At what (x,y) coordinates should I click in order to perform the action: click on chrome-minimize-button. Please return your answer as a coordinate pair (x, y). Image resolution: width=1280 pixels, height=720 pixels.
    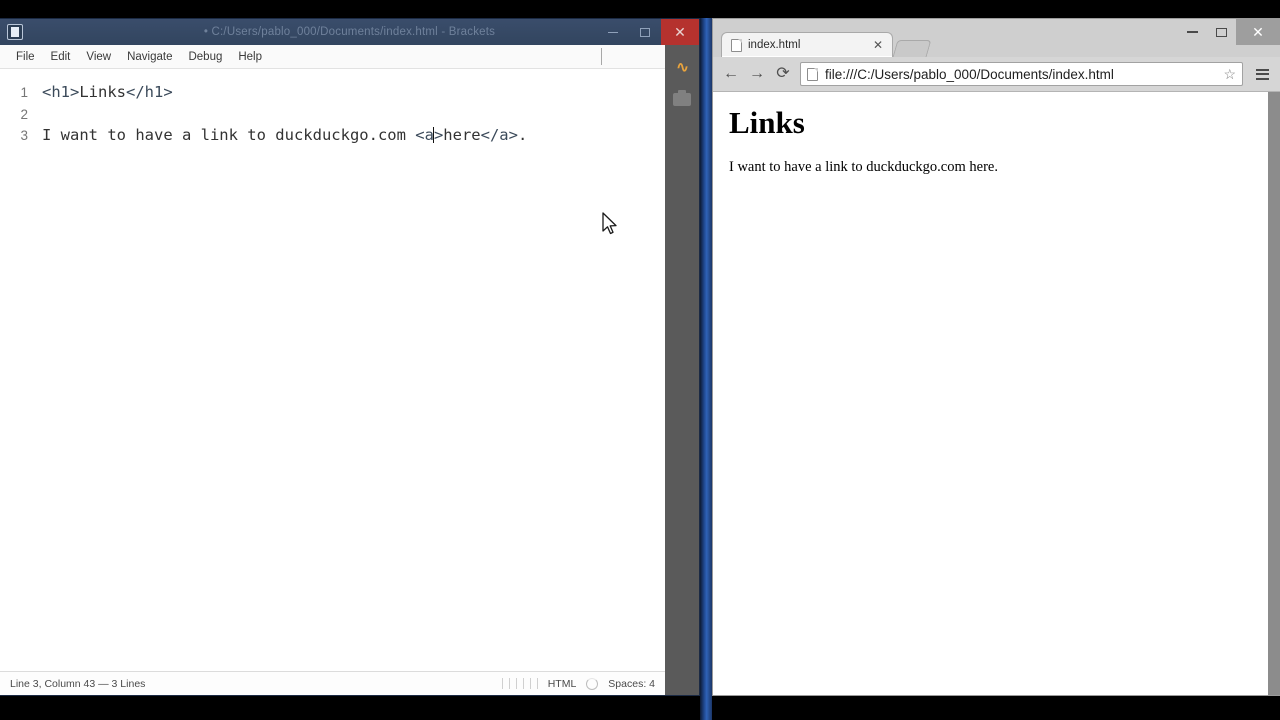
    Looking at the image, I should click on (1192, 32).